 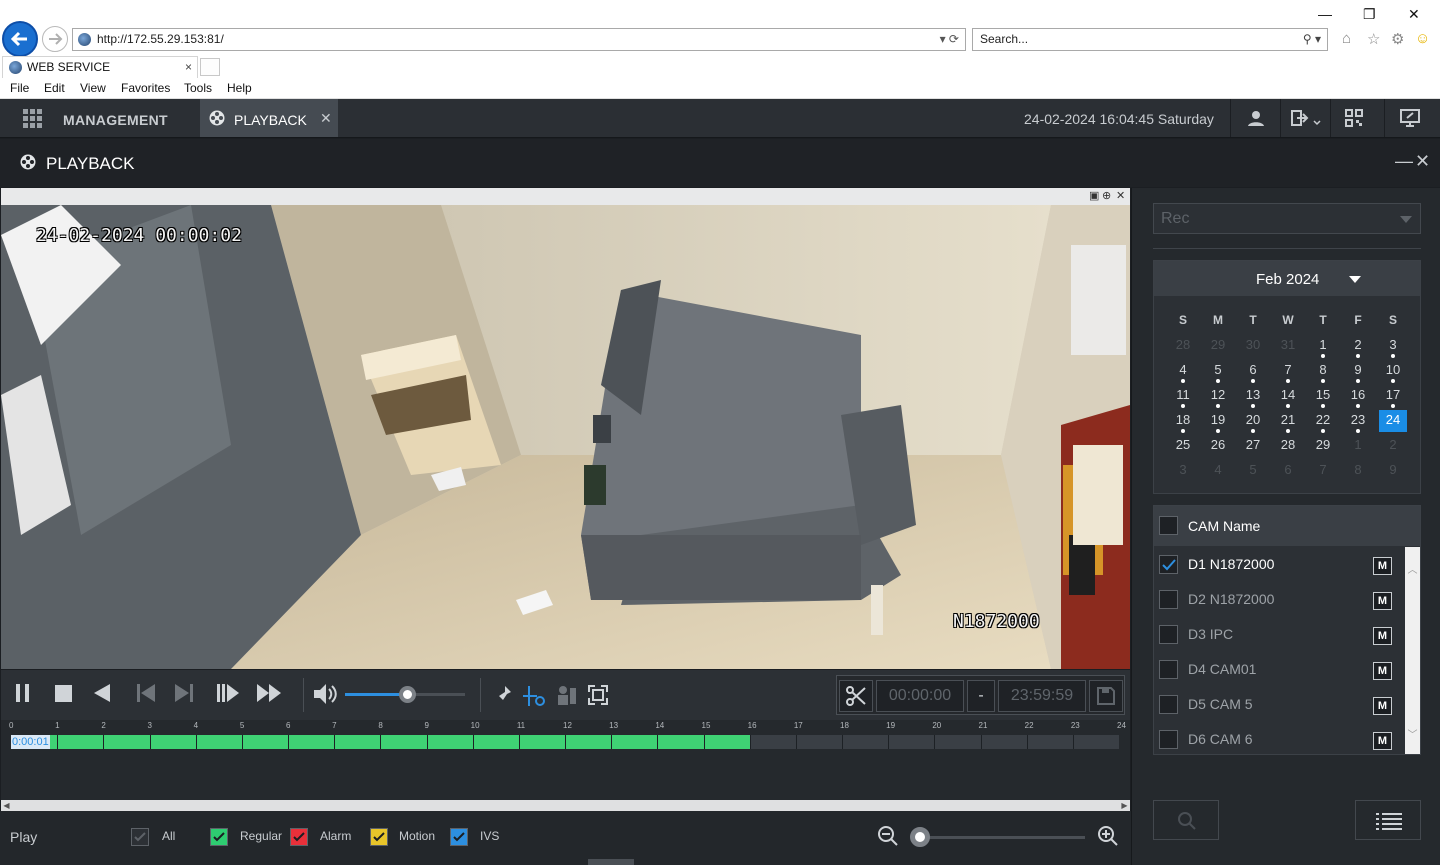 What do you see at coordinates (1120, 195) in the screenshot?
I see `close-window-icon: ✕` at bounding box center [1120, 195].